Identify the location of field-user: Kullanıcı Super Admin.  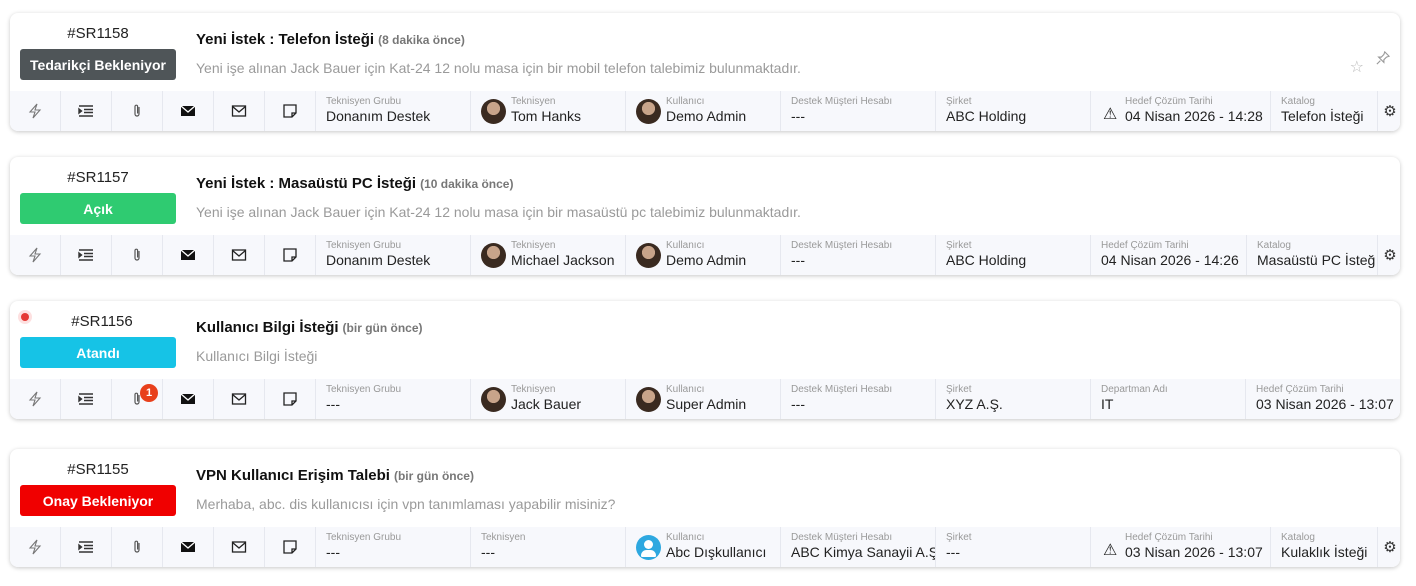
(703, 399).